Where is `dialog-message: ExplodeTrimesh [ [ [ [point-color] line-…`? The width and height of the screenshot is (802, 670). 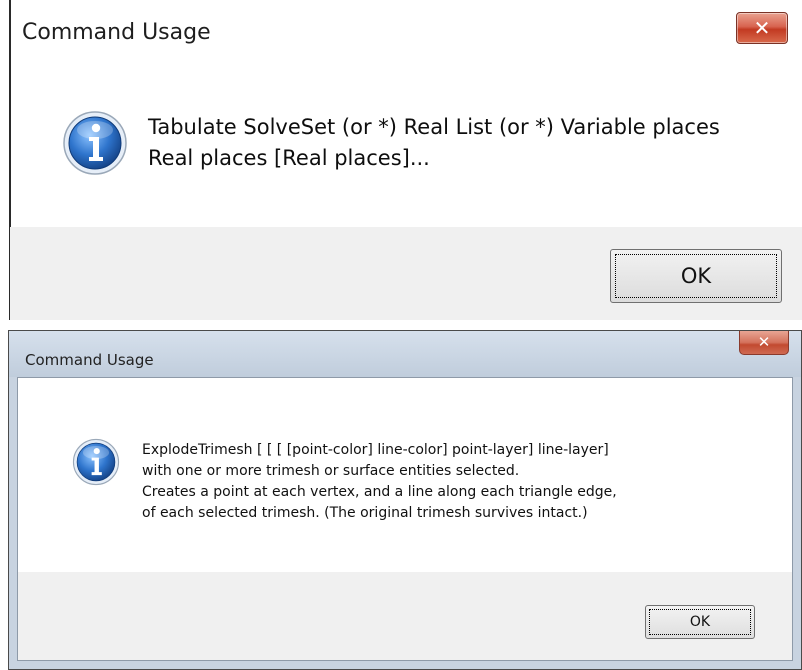
dialog-message: ExplodeTrimesh [ [ [ [point-color] line-… is located at coordinates (379, 481).